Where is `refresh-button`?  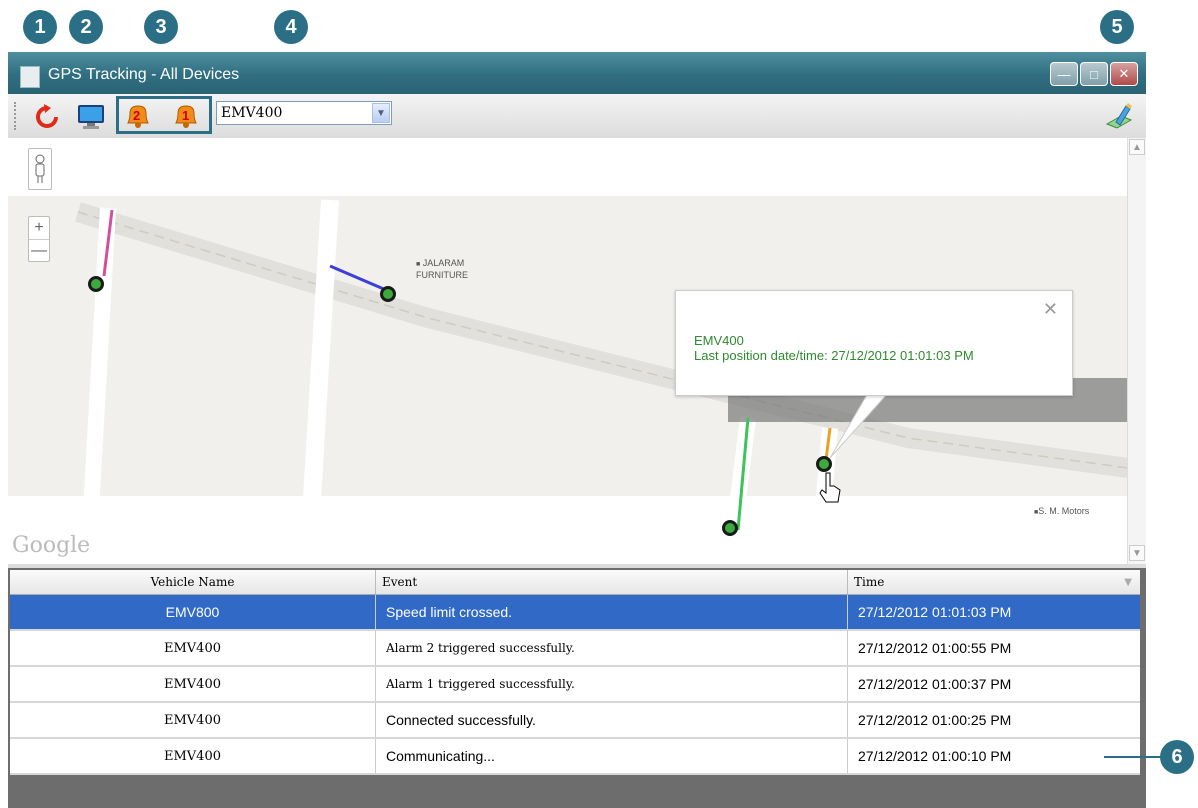
refresh-button is located at coordinates (47, 117).